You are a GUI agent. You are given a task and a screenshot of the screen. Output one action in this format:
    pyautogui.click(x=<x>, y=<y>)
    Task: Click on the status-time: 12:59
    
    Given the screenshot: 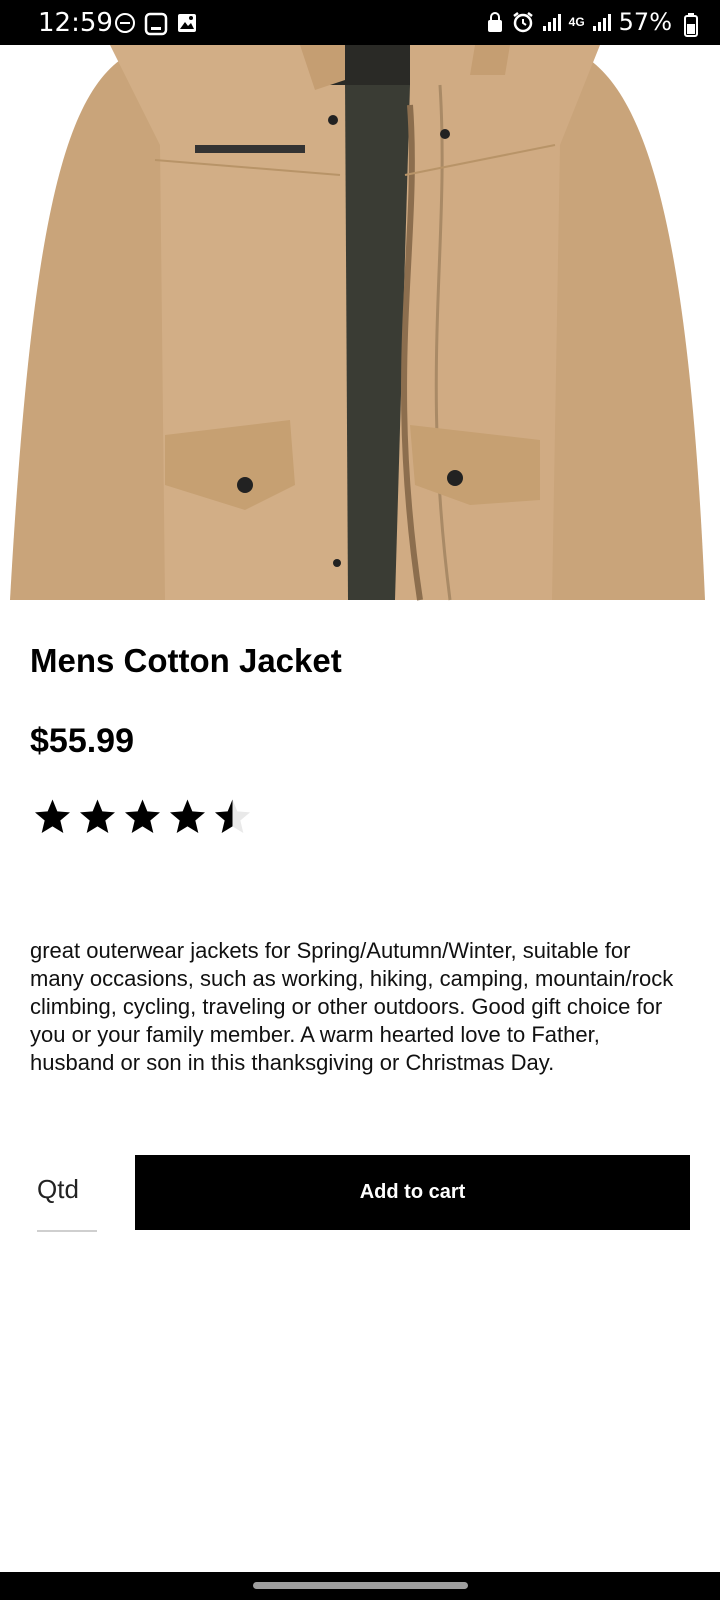 What is the action you would take?
    pyautogui.click(x=75, y=23)
    